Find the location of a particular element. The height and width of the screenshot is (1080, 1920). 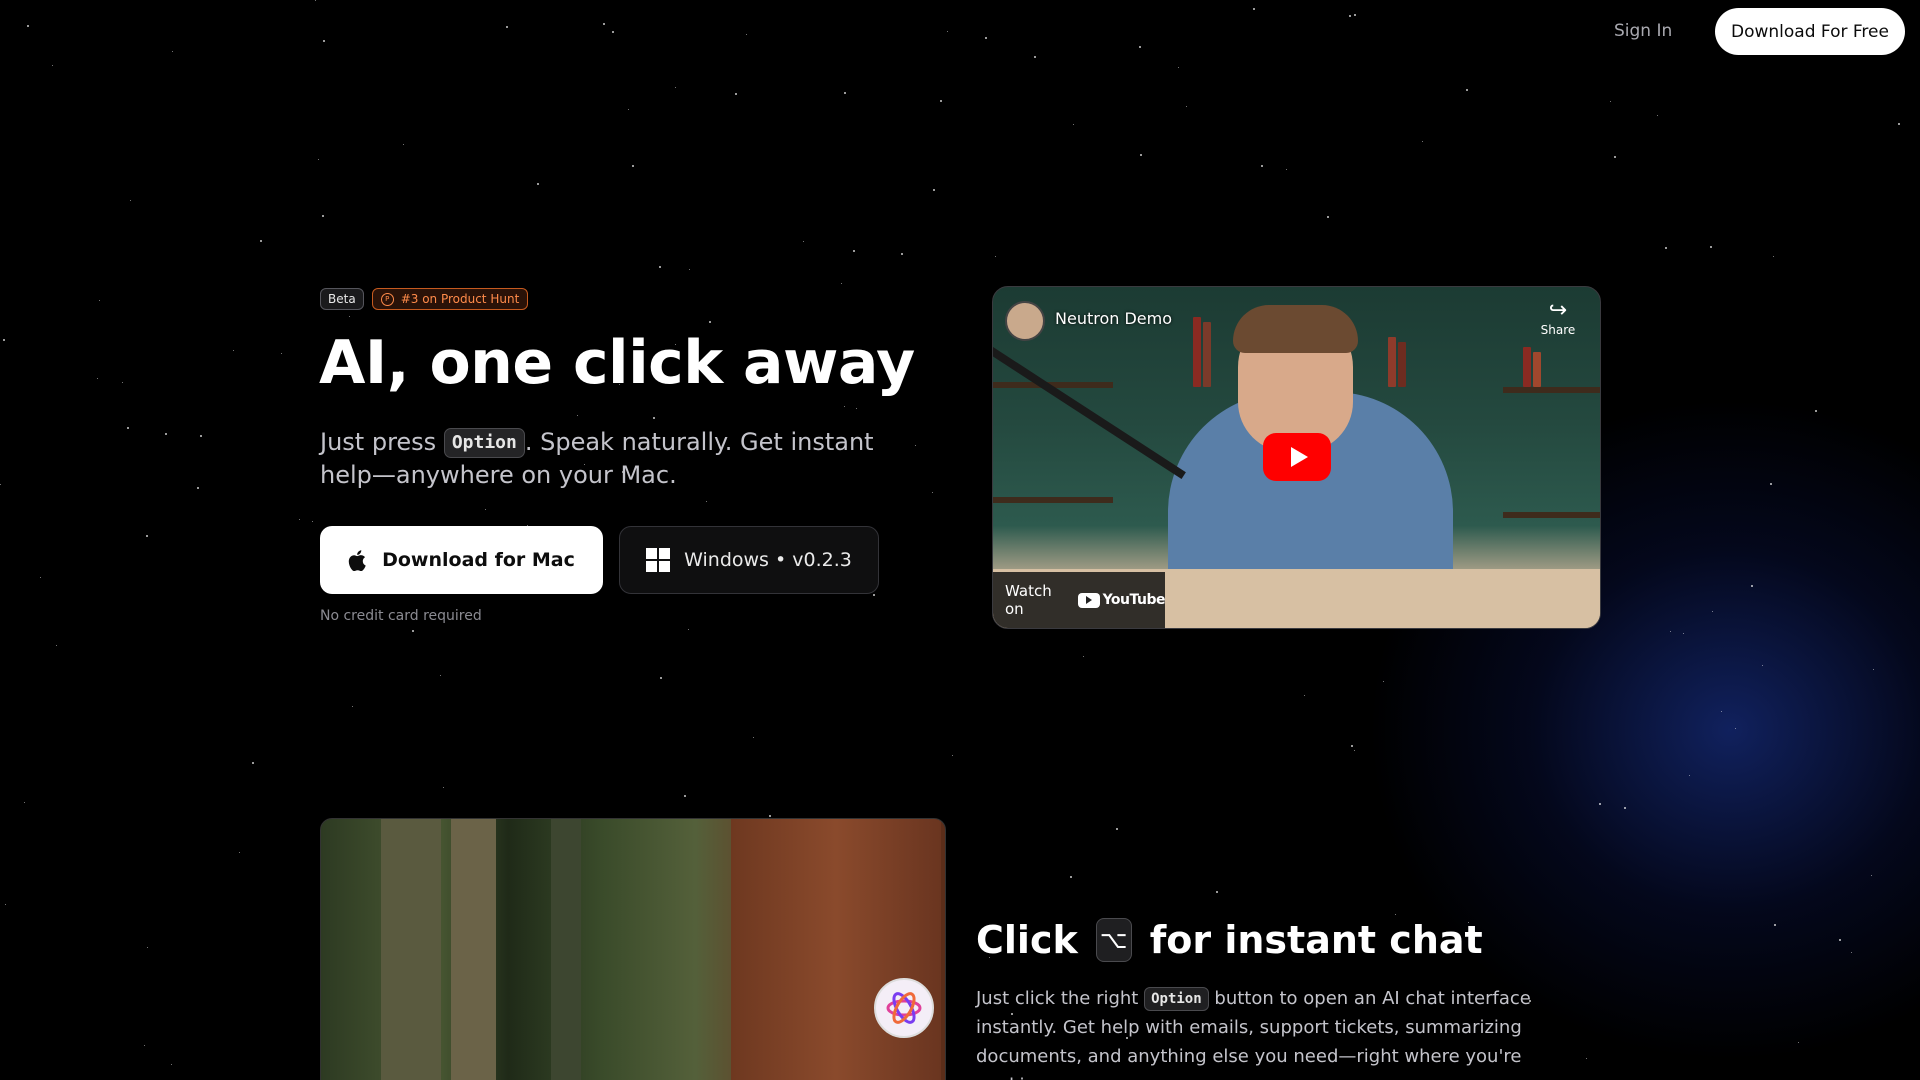

windows-icon is located at coordinates (658, 560).